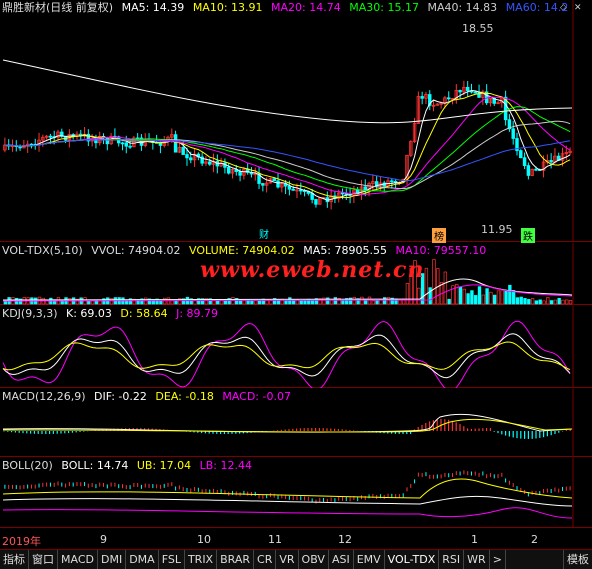  What do you see at coordinates (534, 539) in the screenshot?
I see `axis-label-2: 2` at bounding box center [534, 539].